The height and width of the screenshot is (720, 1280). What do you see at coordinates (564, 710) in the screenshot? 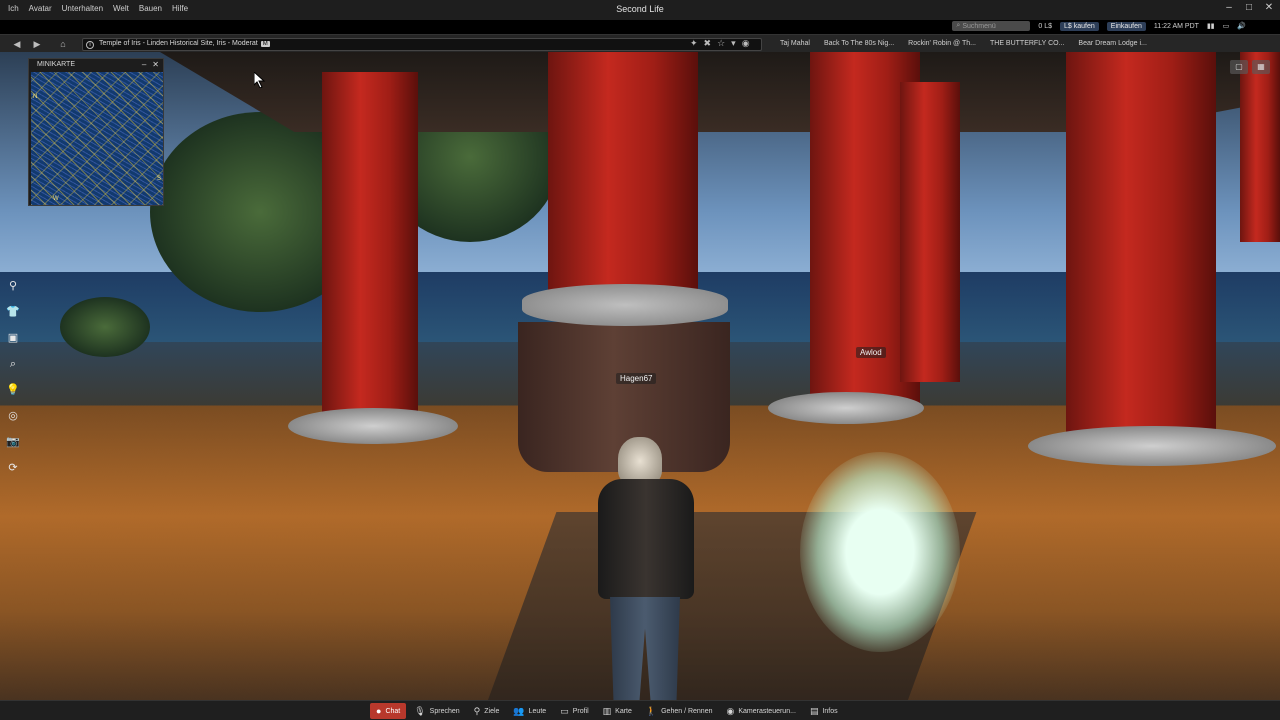
I see `profile-icon: ▭` at bounding box center [564, 710].